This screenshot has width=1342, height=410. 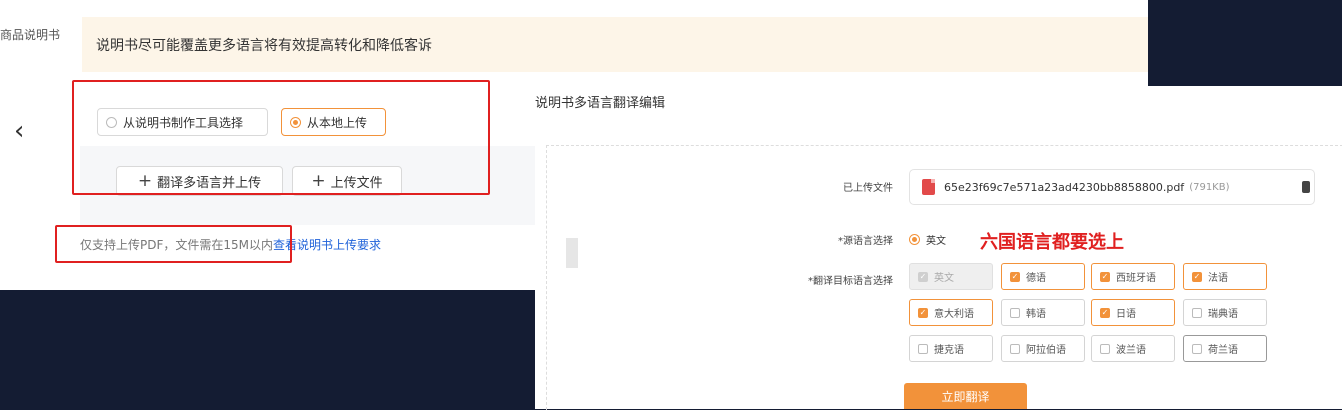 What do you see at coordinates (954, 314) in the screenshot?
I see `lang-label: 意大利语` at bounding box center [954, 314].